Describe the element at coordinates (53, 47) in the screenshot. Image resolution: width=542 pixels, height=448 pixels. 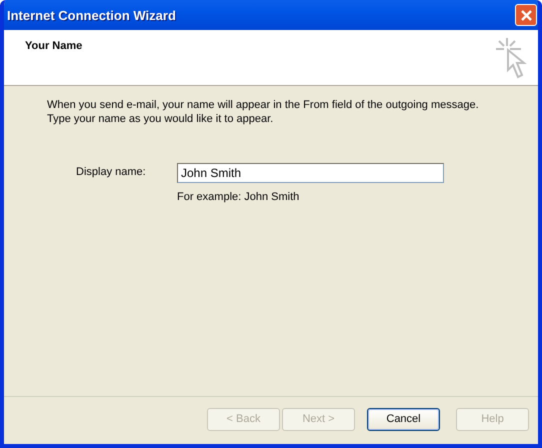
I see `page-title: Your Name` at that location.